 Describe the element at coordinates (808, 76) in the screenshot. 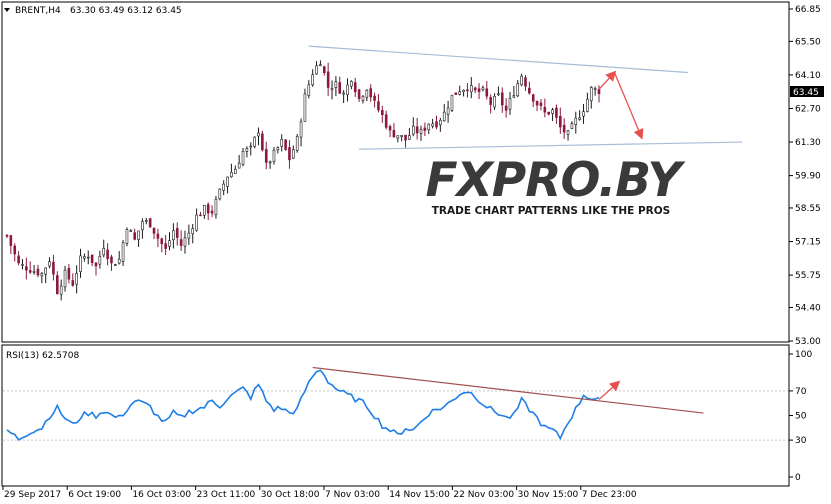

I see `y-tick-label: 64.10` at that location.